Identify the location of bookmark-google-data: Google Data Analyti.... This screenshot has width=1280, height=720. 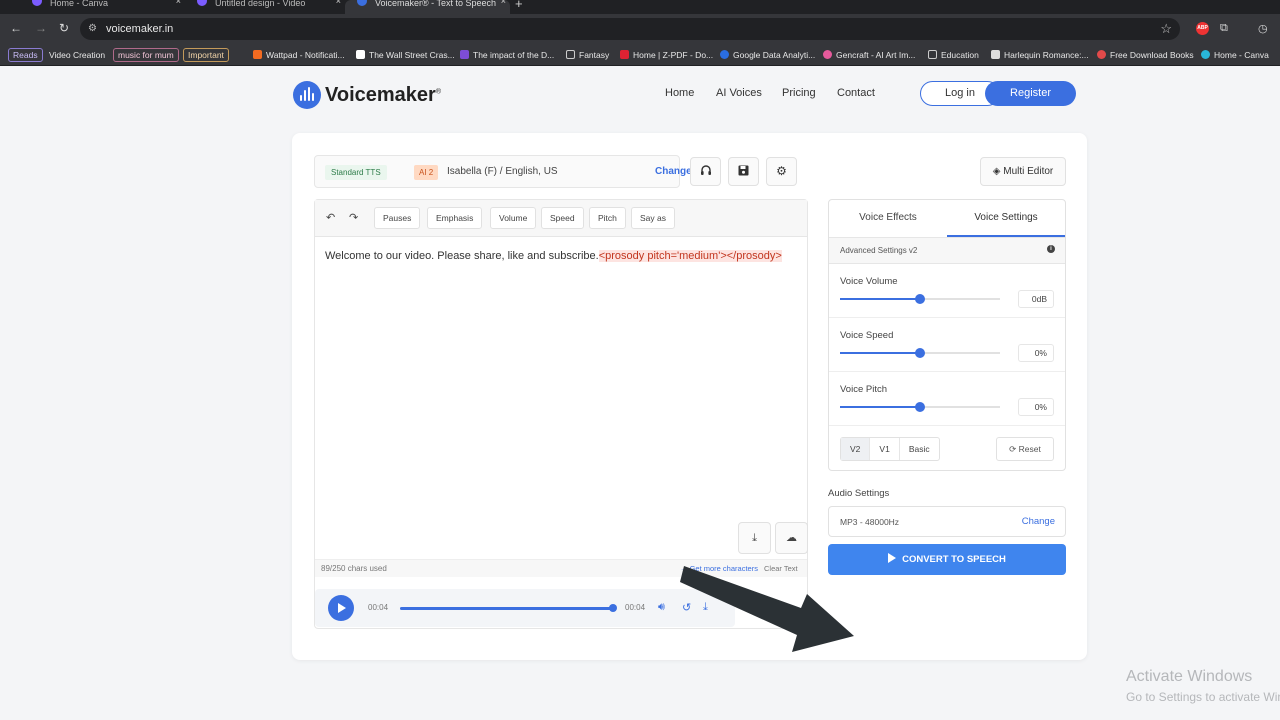
(767, 55).